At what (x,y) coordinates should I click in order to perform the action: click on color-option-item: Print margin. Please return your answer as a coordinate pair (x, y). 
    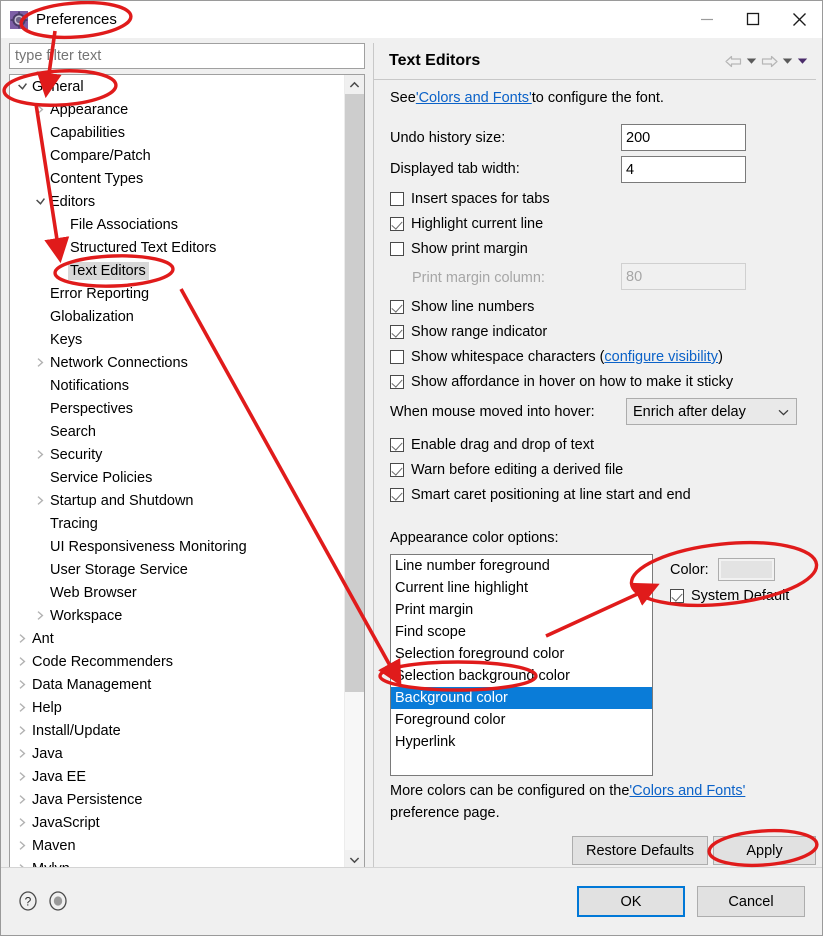
    Looking at the image, I should click on (521, 610).